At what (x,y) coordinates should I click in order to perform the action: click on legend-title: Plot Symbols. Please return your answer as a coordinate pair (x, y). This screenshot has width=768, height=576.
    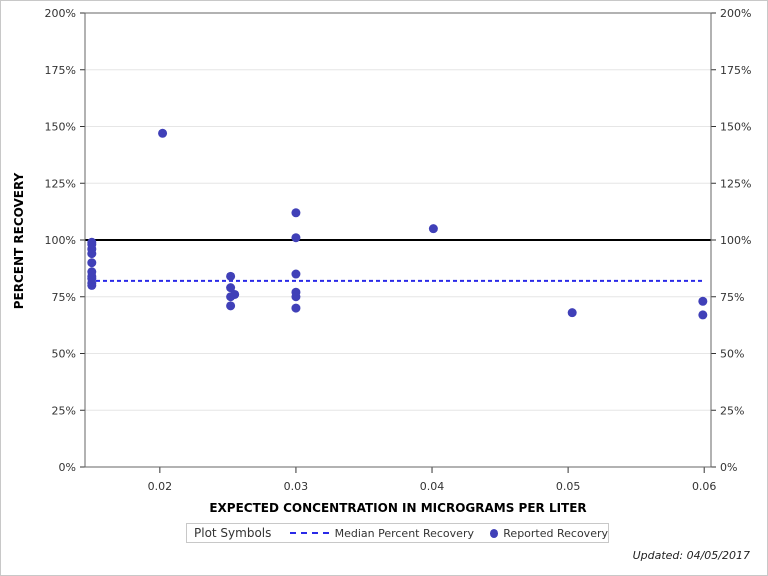
    Looking at the image, I should click on (233, 533).